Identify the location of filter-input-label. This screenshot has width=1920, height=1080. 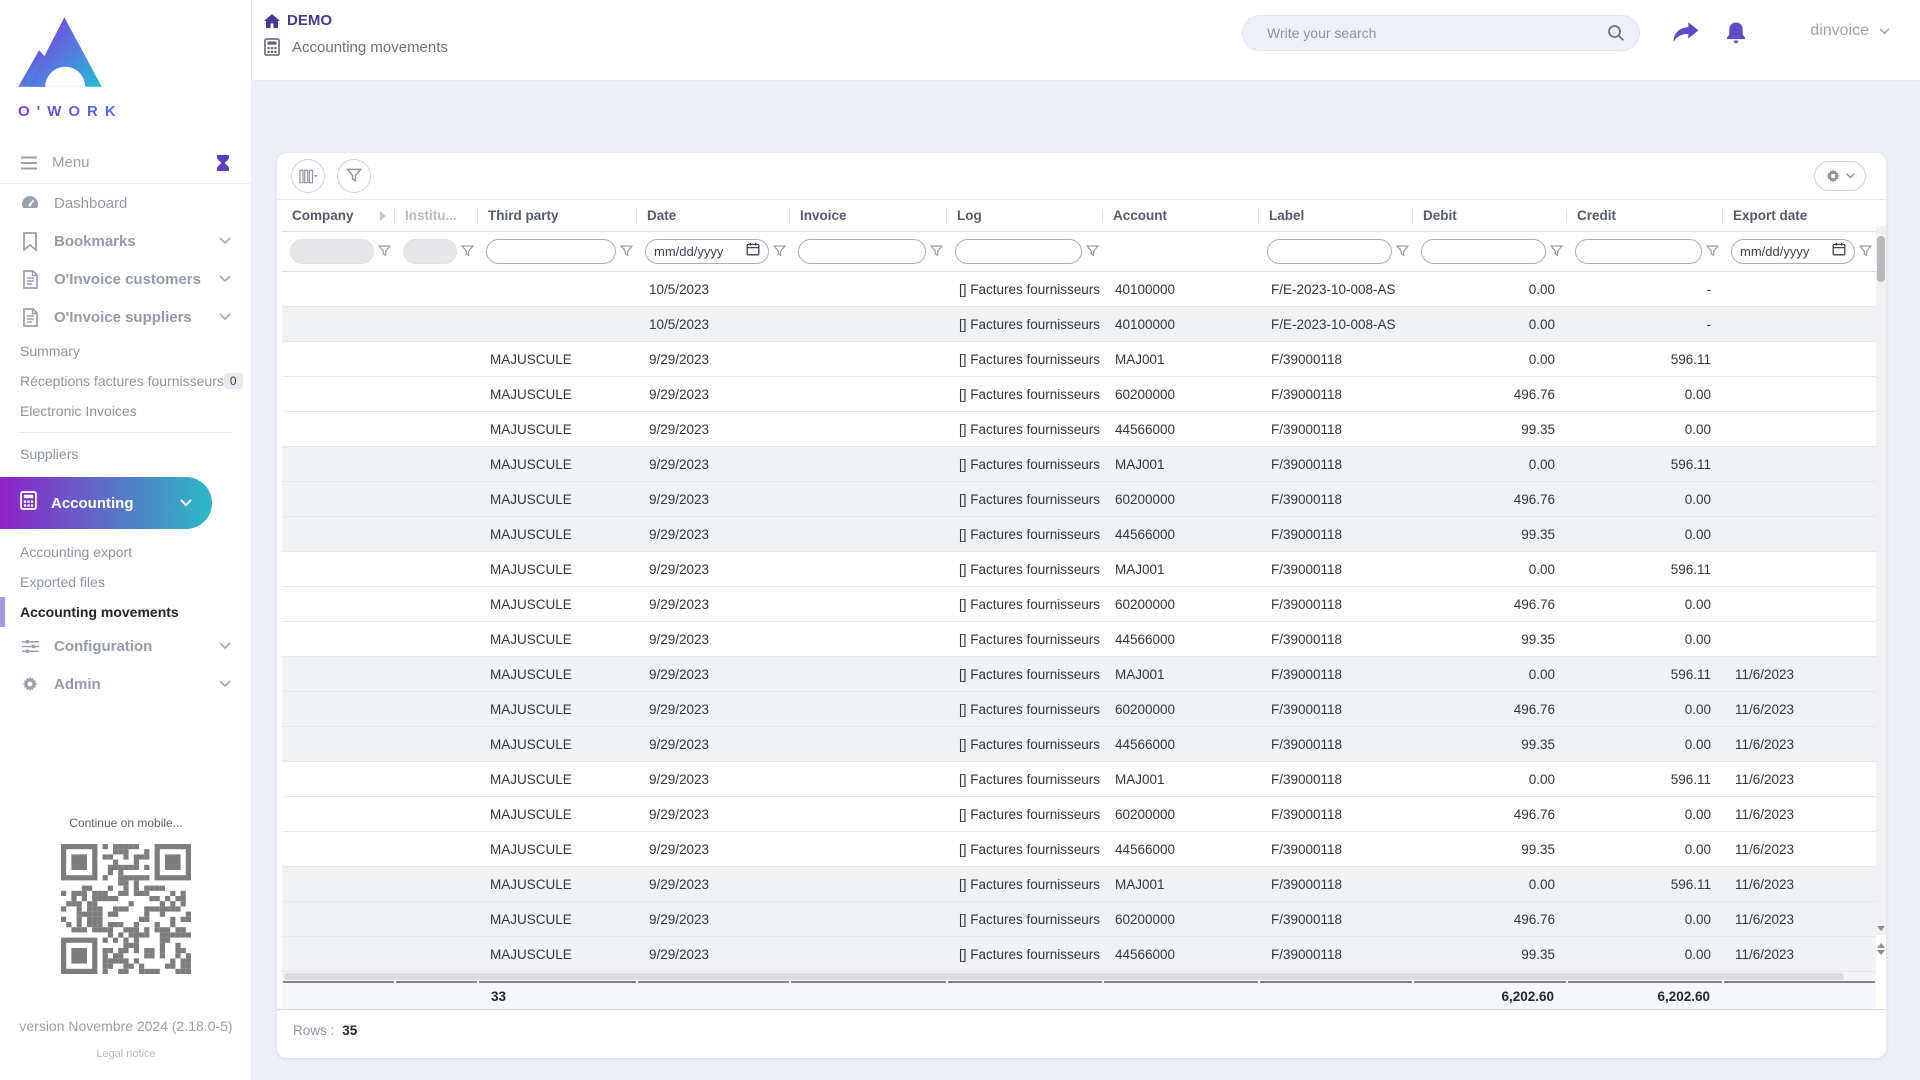
(1329, 251).